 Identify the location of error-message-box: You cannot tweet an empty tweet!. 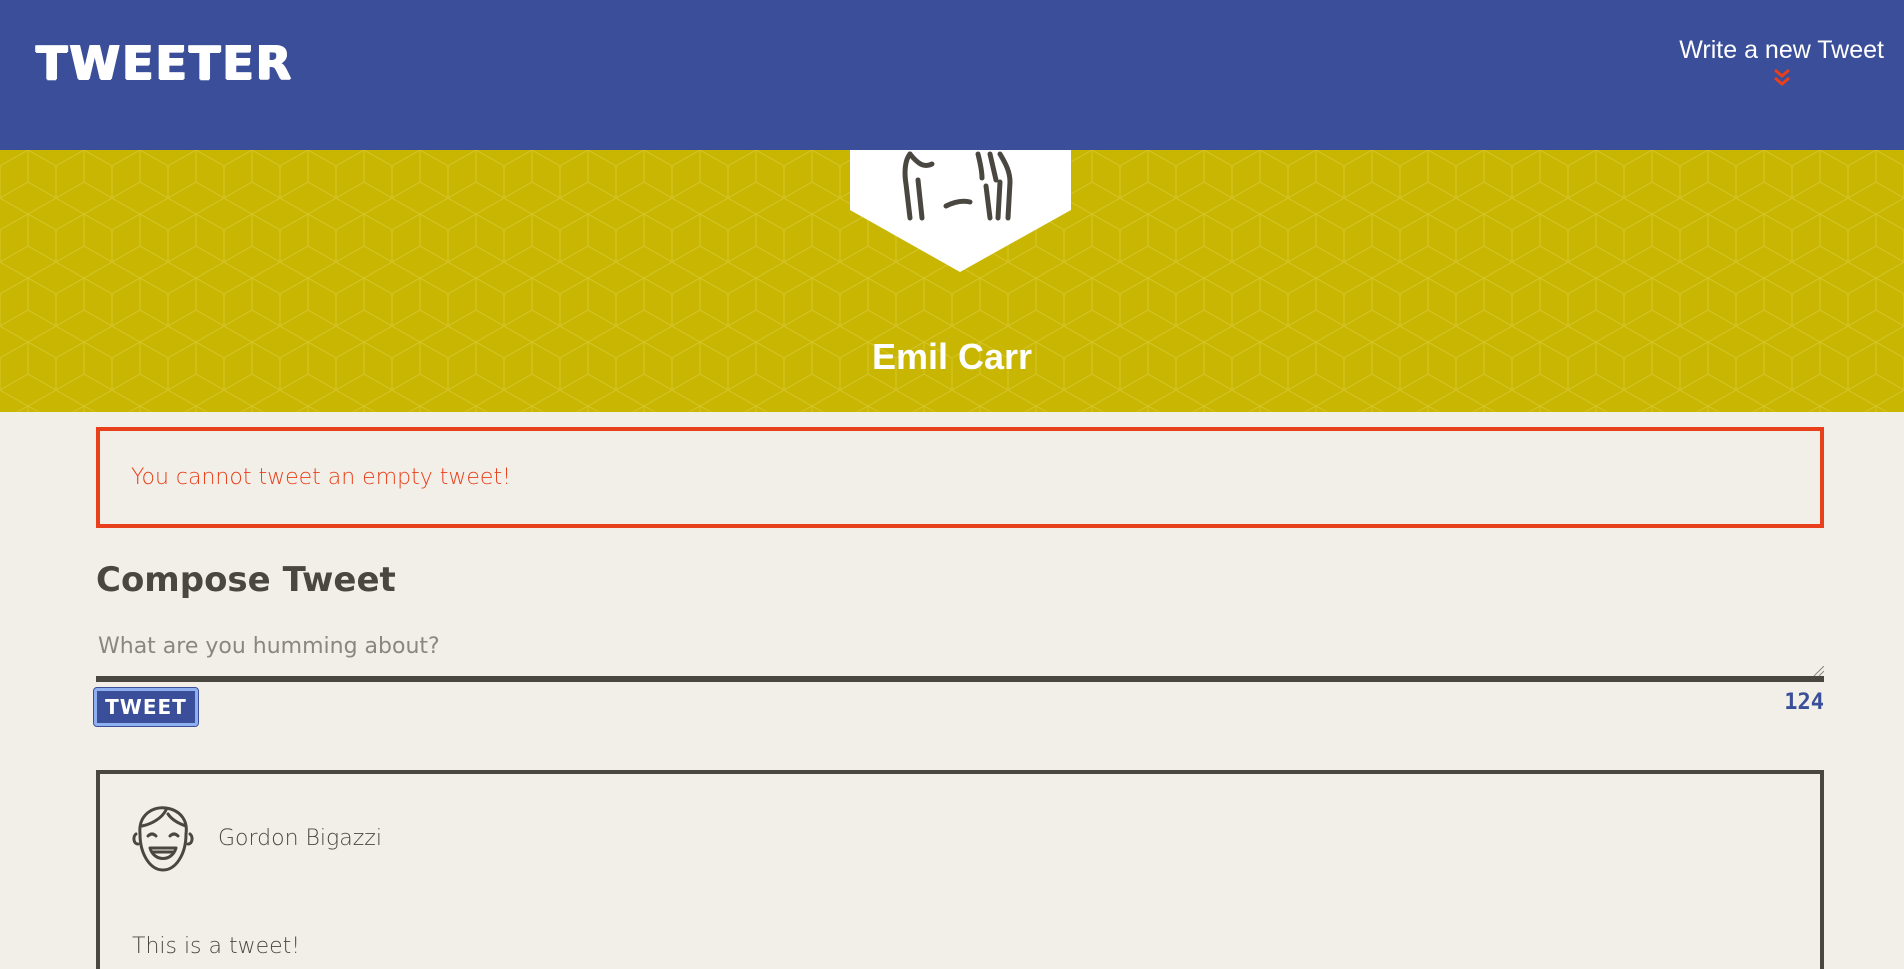
(960, 477).